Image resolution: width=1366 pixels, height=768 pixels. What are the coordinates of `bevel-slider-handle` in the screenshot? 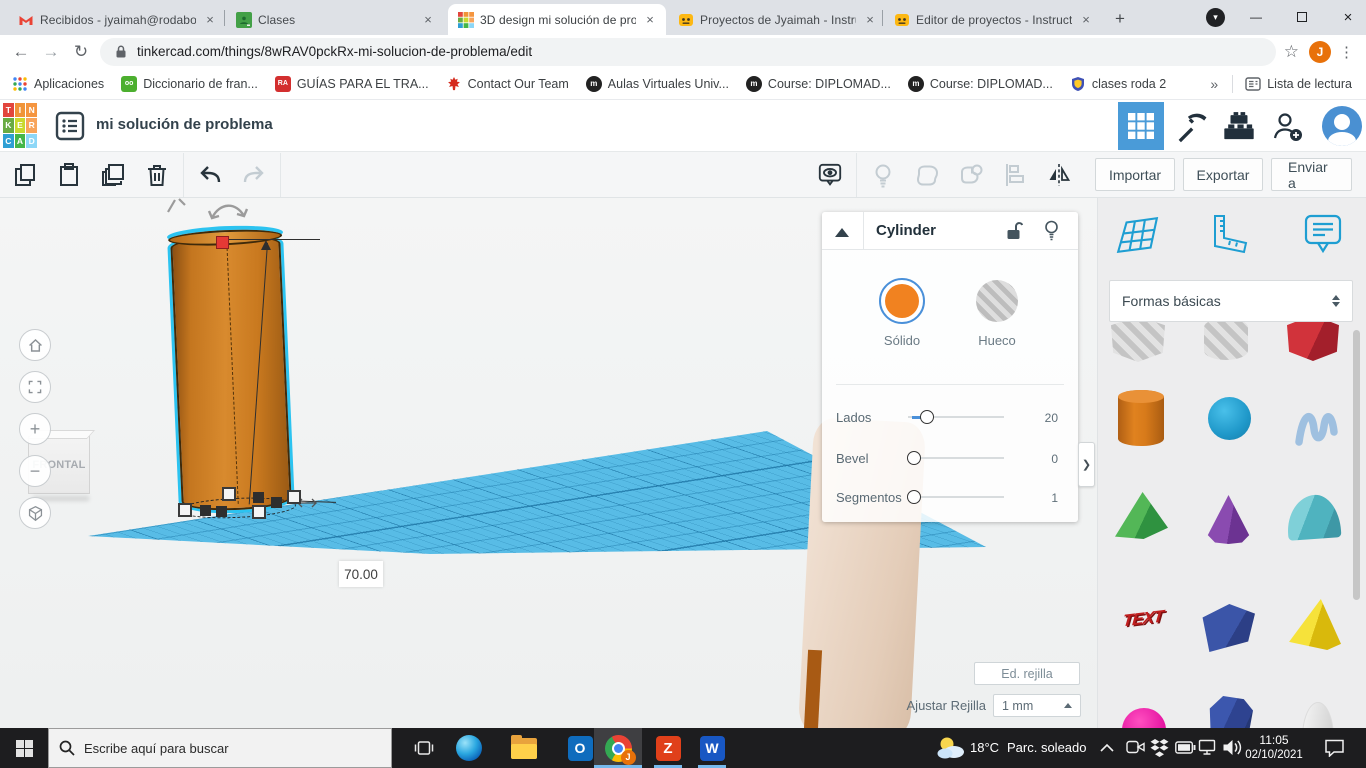 It's located at (914, 458).